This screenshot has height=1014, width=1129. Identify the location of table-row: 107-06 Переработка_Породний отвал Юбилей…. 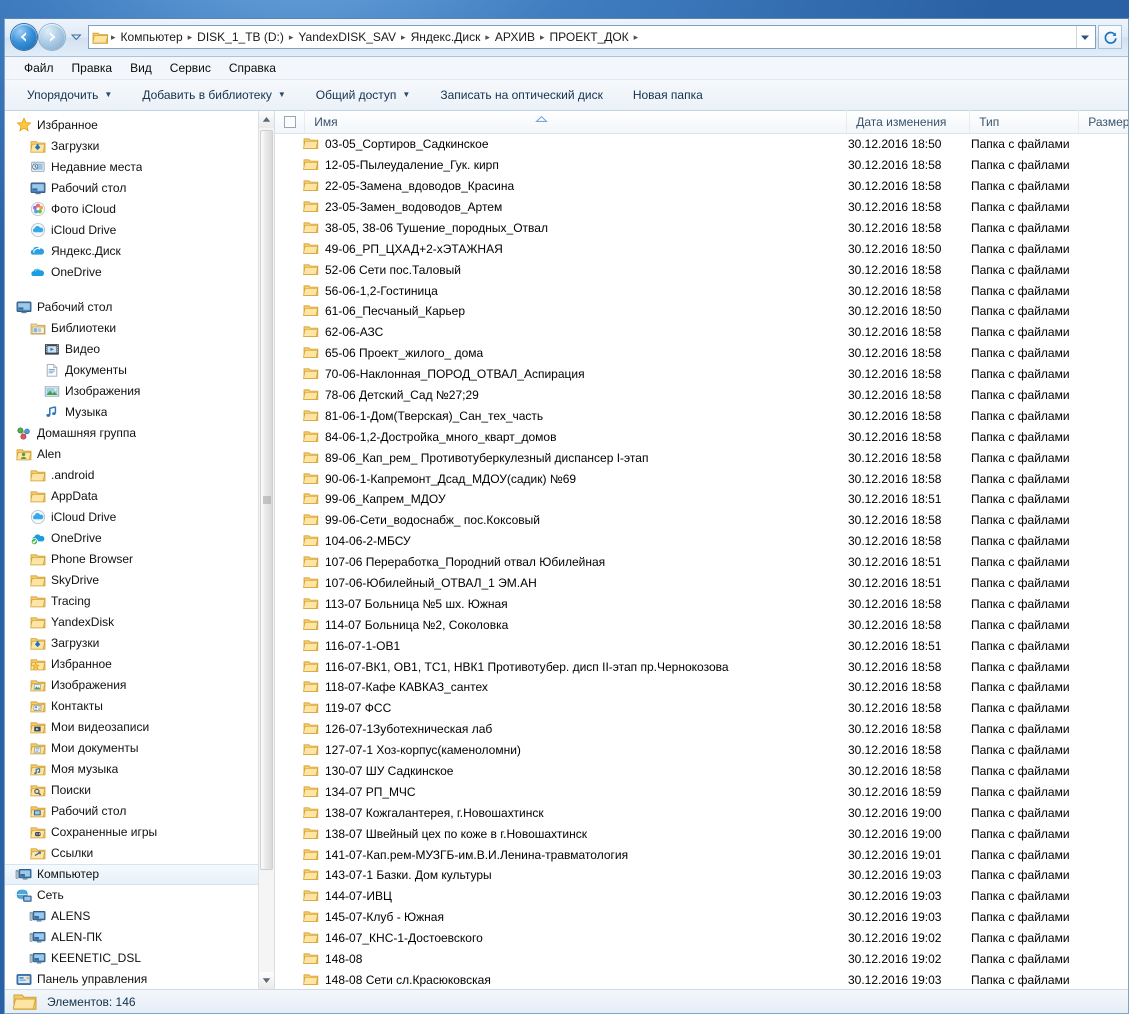
(701, 562).